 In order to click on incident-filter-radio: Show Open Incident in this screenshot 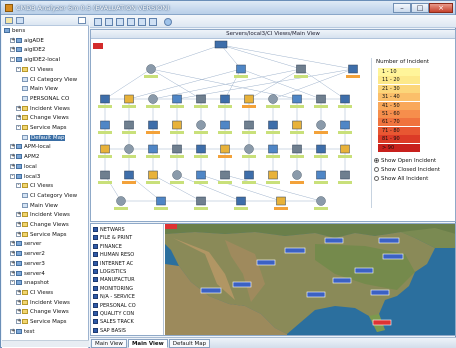, I will do `click(405, 161)`.